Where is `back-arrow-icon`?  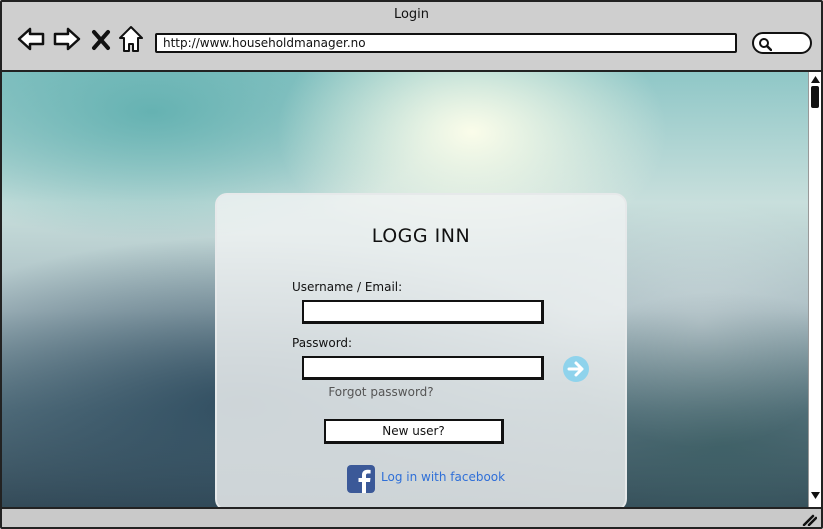 back-arrow-icon is located at coordinates (31, 39).